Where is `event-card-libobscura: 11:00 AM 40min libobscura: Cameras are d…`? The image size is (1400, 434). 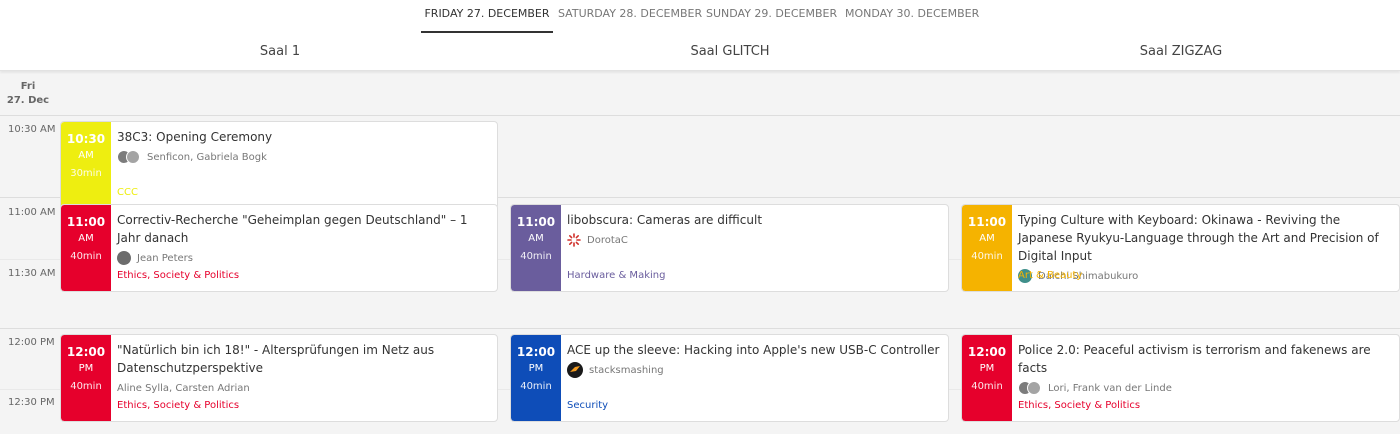
event-card-libobscura: 11:00 AM 40min libobscura: Cameras are d… is located at coordinates (729, 248).